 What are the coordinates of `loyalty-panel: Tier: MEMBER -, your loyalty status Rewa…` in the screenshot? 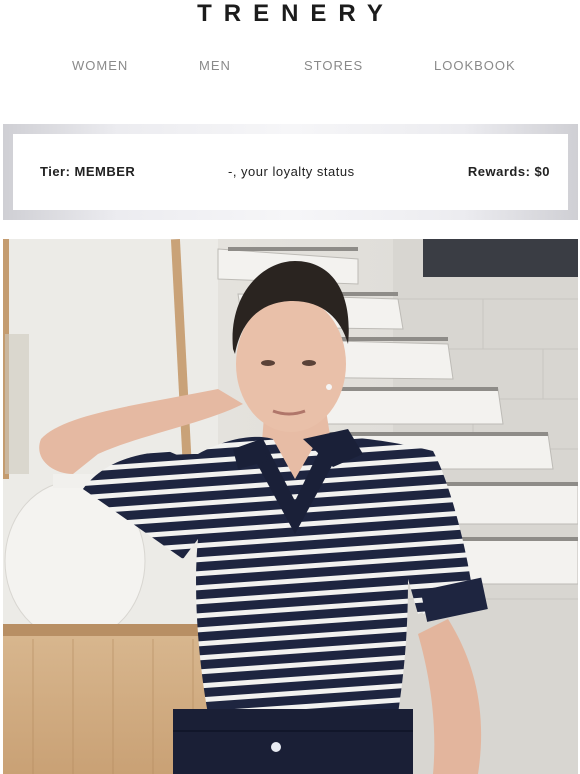 It's located at (290, 172).